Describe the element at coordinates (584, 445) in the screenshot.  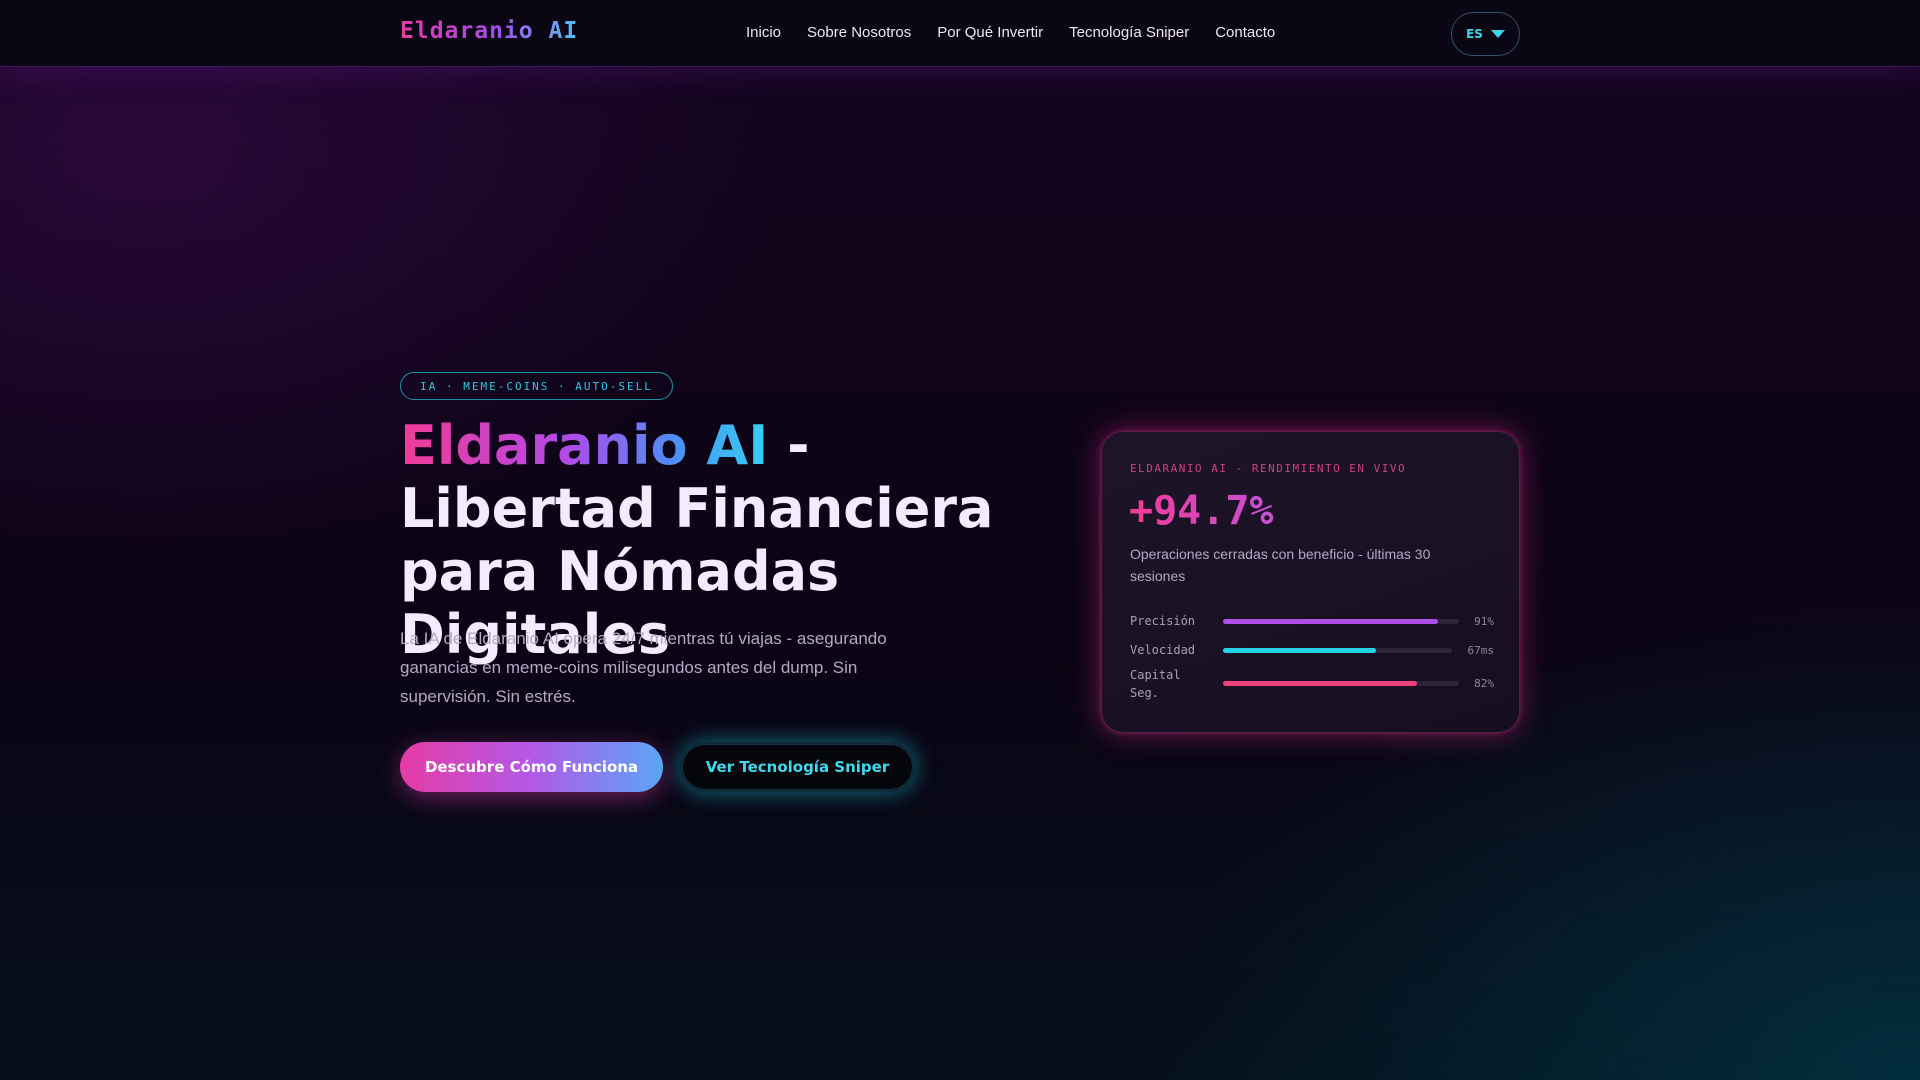
I see `hero-title-brand: Eldaranio AI` at that location.